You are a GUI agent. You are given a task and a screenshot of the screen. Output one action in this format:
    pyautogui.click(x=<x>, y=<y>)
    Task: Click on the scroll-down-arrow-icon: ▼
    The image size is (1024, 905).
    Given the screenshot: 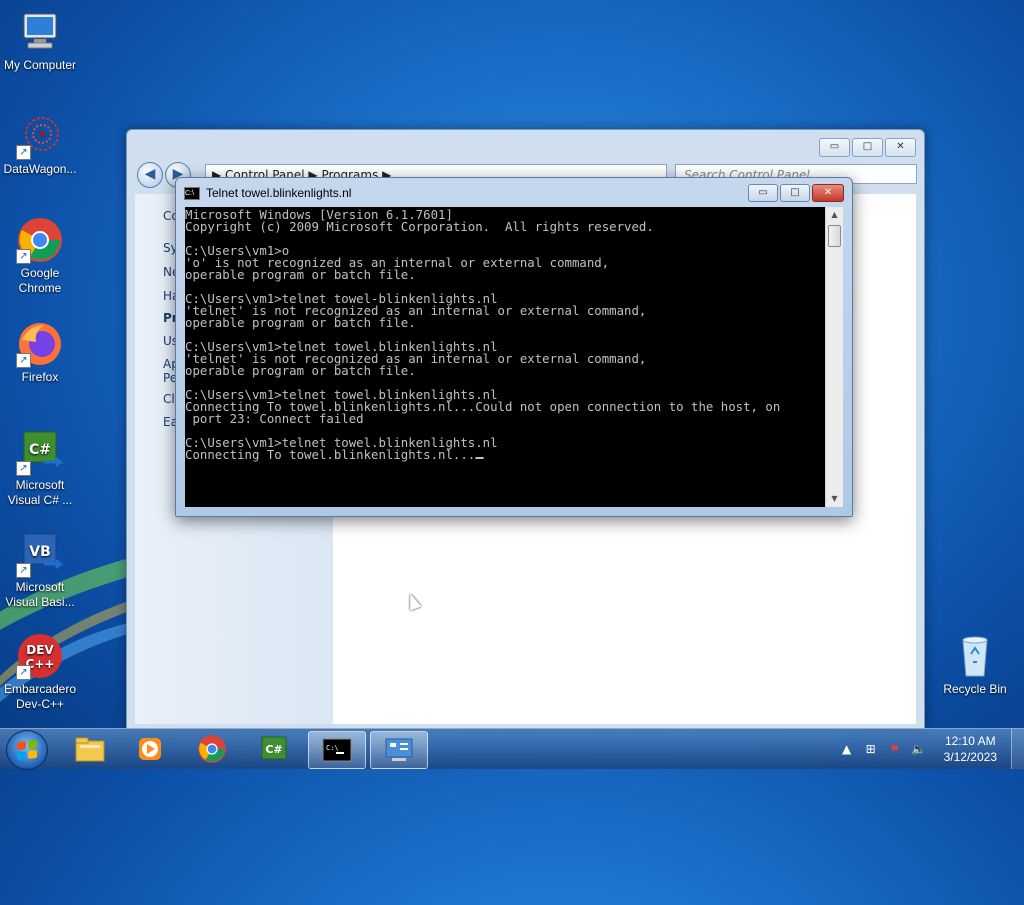 What is the action you would take?
    pyautogui.click(x=834, y=499)
    